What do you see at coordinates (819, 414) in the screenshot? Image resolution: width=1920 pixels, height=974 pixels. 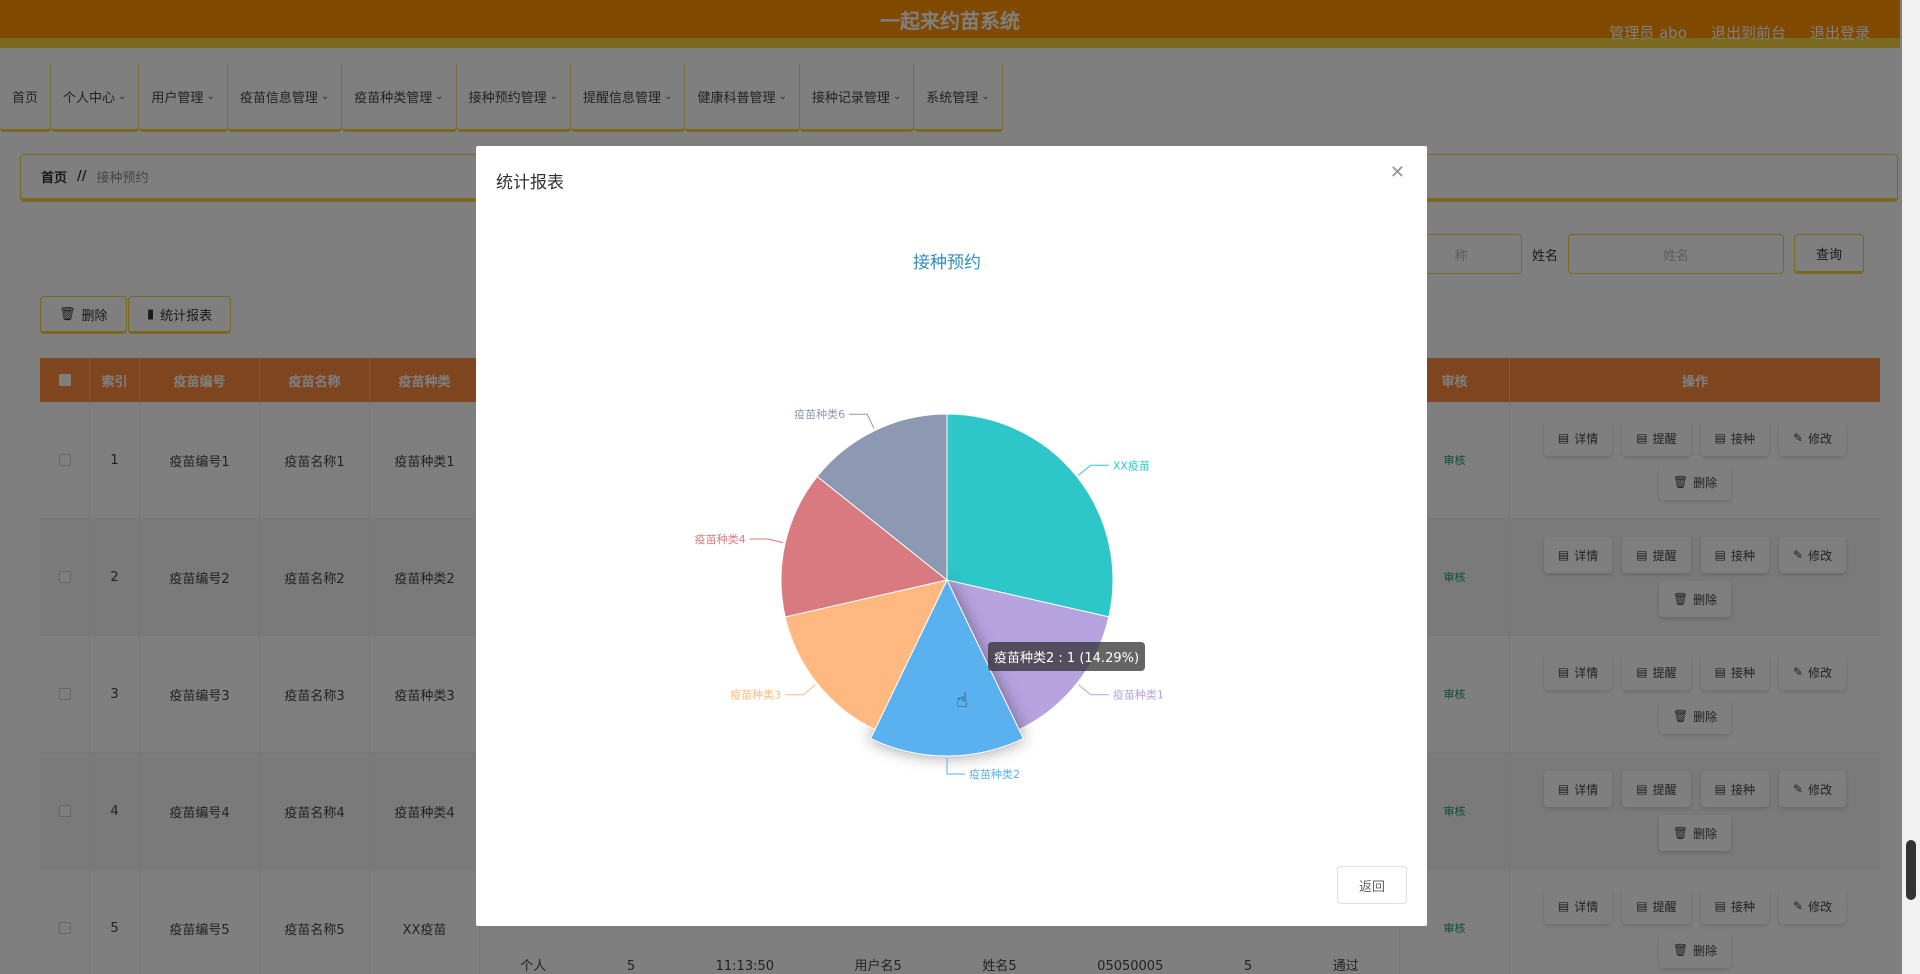 I see `pie-label-5: 疫苗种类6` at bounding box center [819, 414].